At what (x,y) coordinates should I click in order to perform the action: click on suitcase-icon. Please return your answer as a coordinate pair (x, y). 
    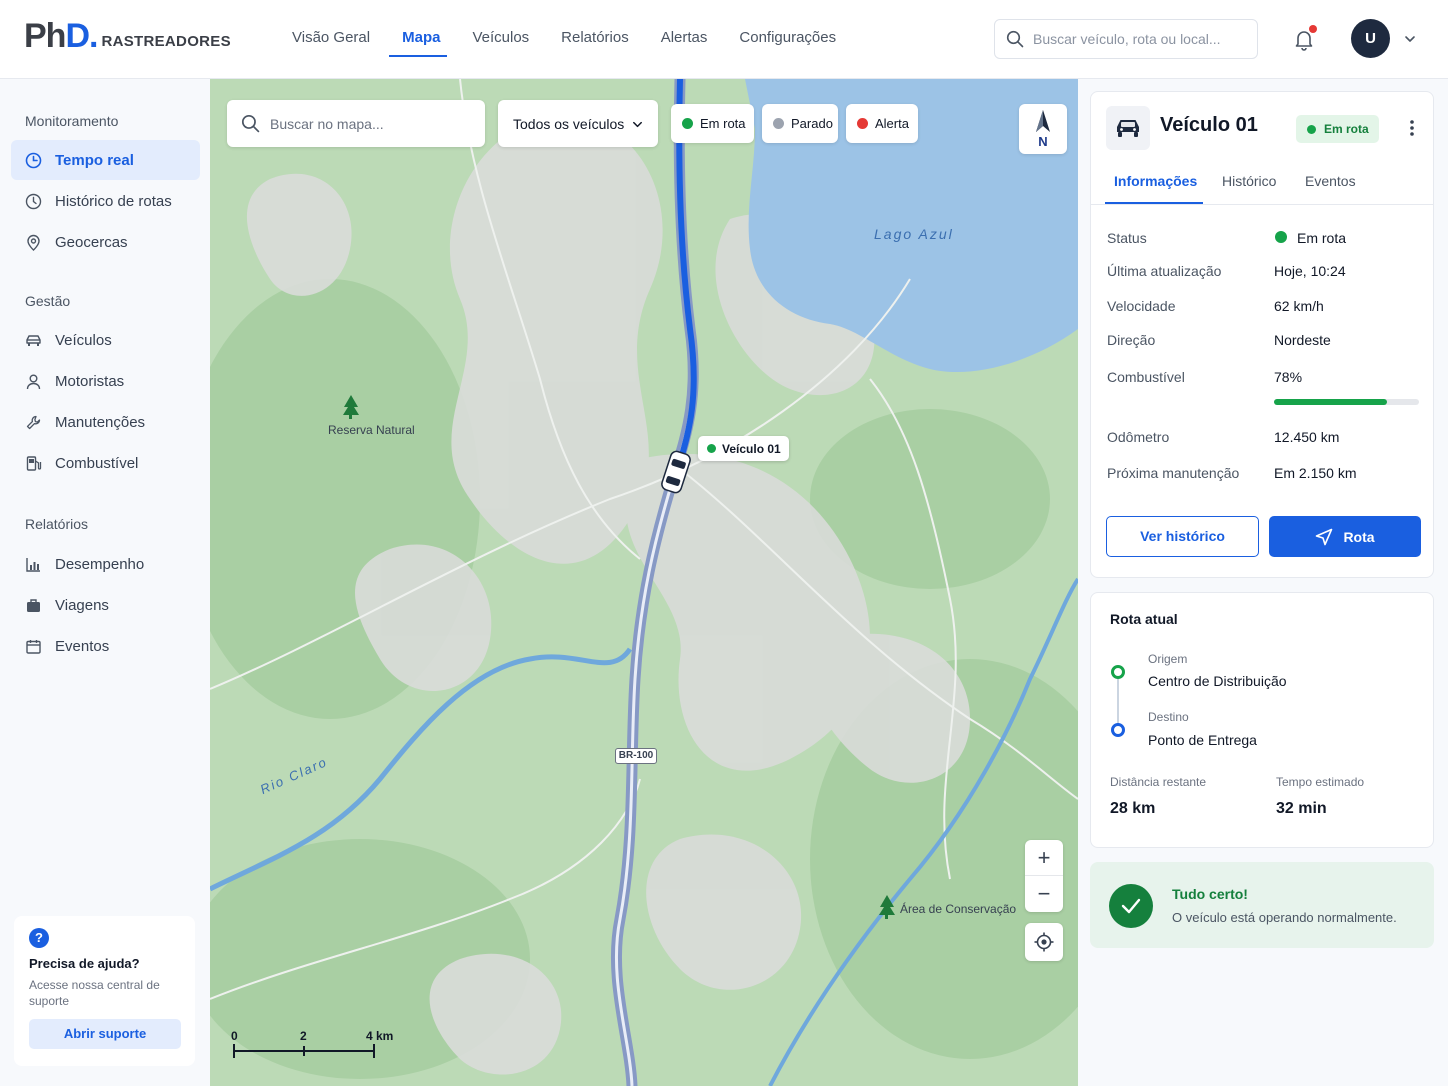
    Looking at the image, I should click on (33, 605).